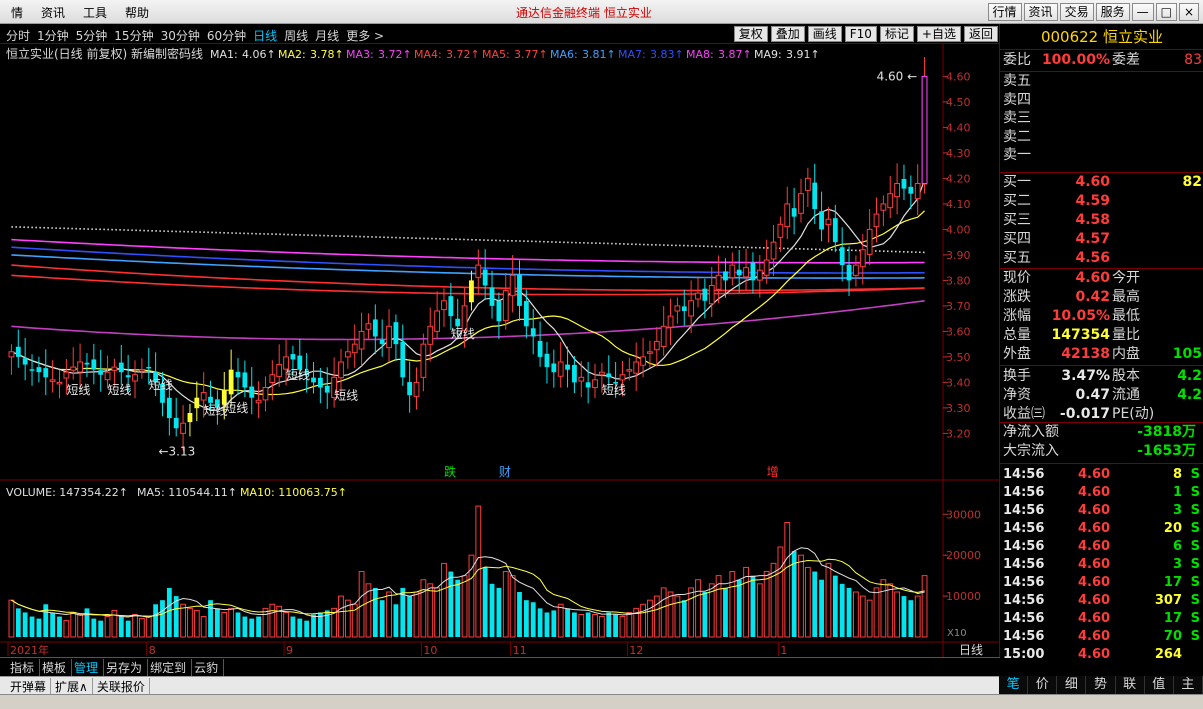 The width and height of the screenshot is (1203, 709). I want to click on trade-button: 交易, so click(1076, 12).